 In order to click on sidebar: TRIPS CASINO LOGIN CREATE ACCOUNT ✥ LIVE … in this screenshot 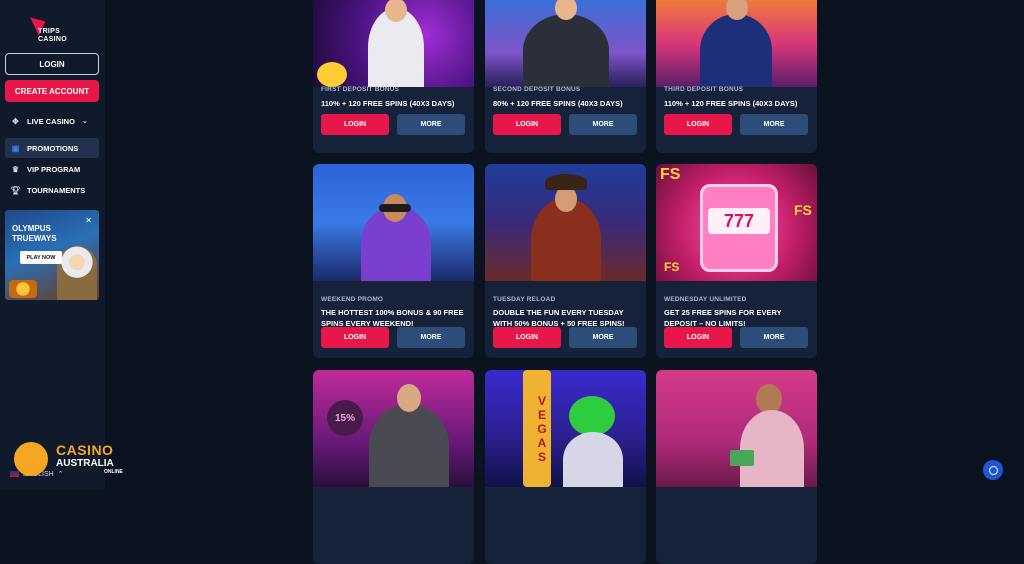, I will do `click(52, 245)`.